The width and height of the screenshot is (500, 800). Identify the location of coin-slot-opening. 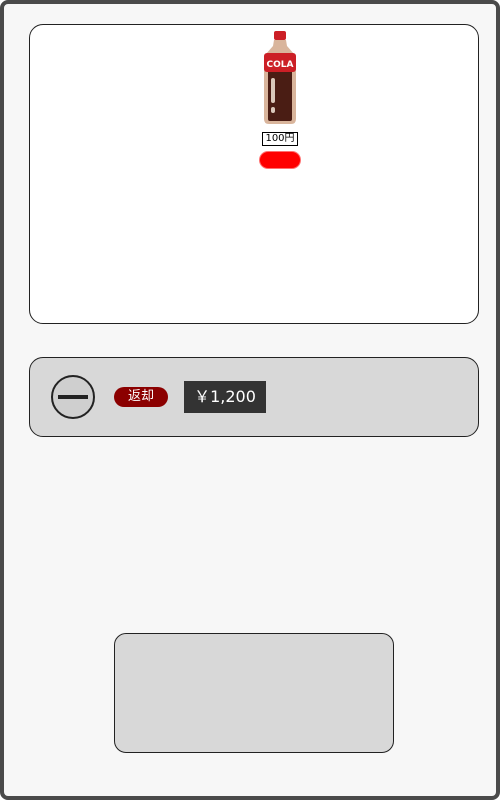
(73, 397).